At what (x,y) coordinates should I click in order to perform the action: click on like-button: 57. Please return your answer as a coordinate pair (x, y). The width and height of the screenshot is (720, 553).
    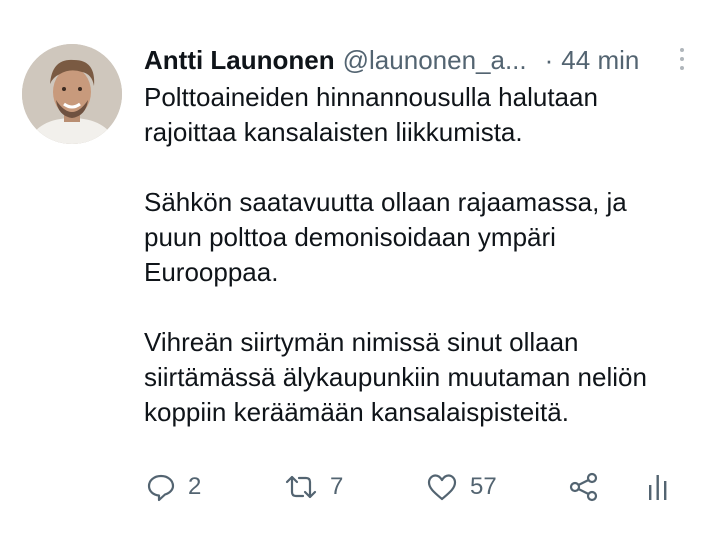
    Looking at the image, I should click on (461, 487).